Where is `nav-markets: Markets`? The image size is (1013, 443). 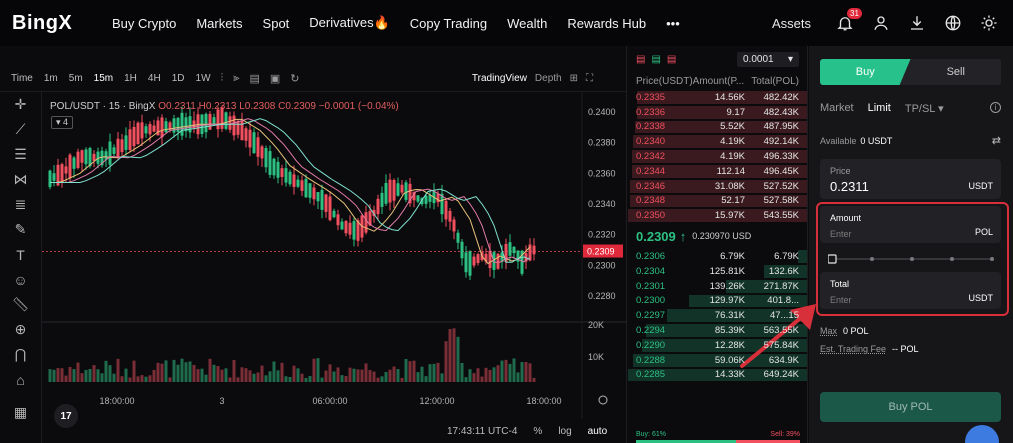
nav-markets: Markets is located at coordinates (219, 23).